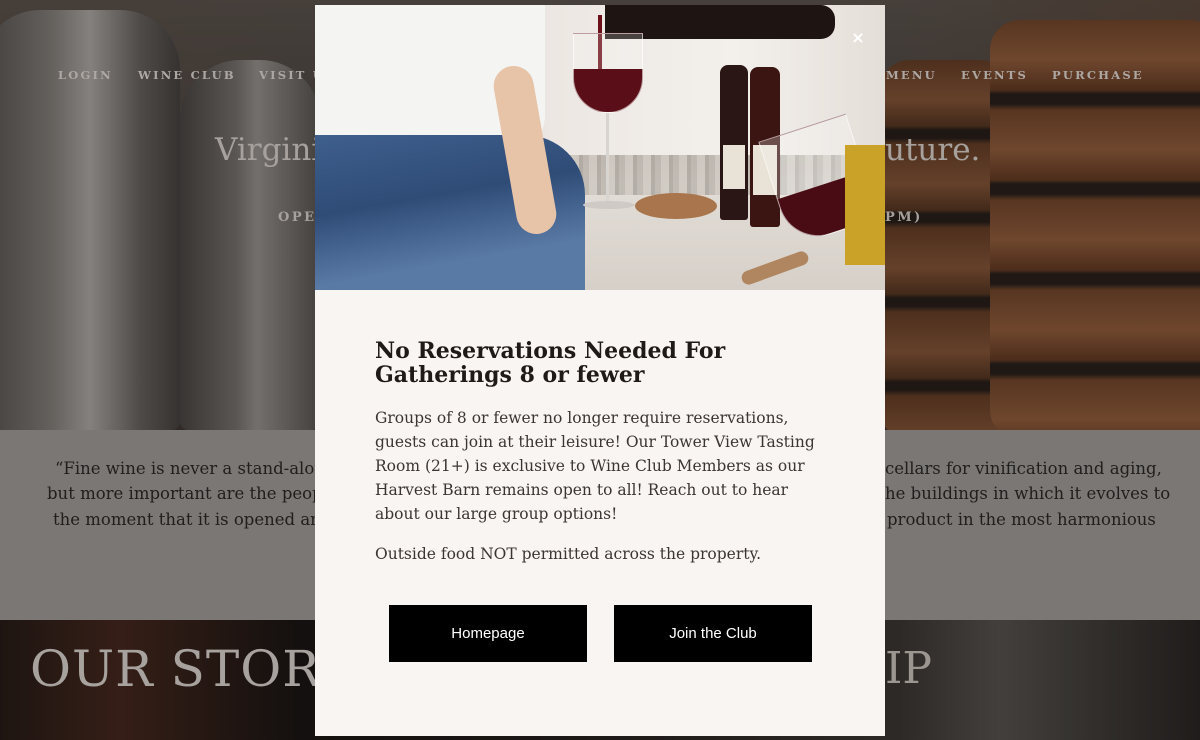 The height and width of the screenshot is (740, 1200). I want to click on glass-base, so click(609, 205).